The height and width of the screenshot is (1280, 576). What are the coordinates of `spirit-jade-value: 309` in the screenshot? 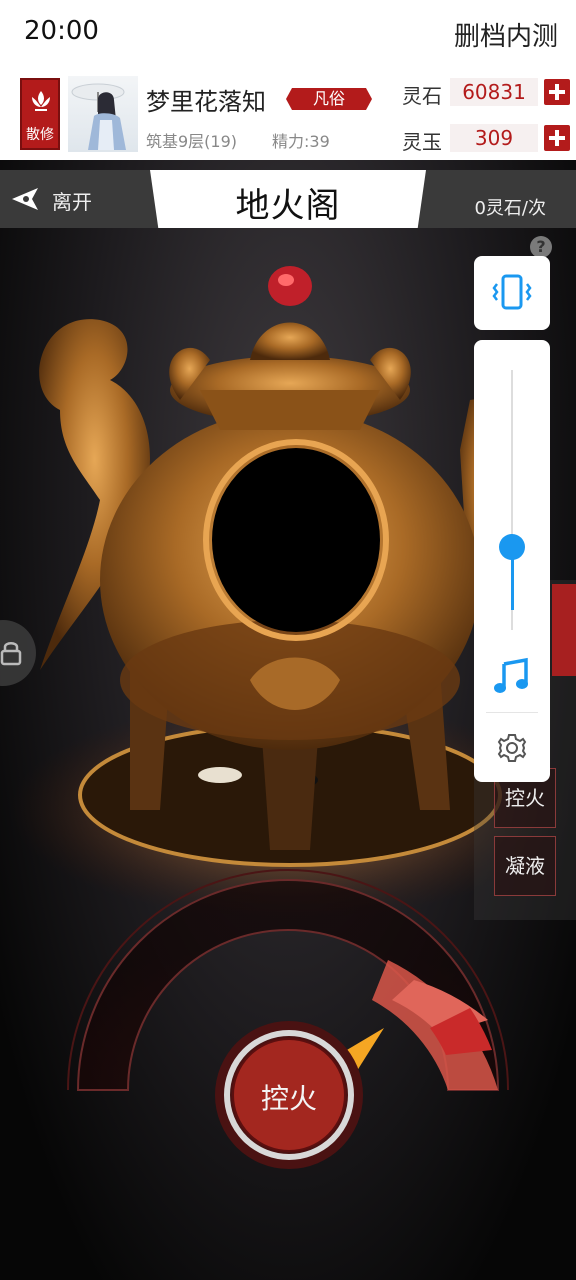 It's located at (494, 138).